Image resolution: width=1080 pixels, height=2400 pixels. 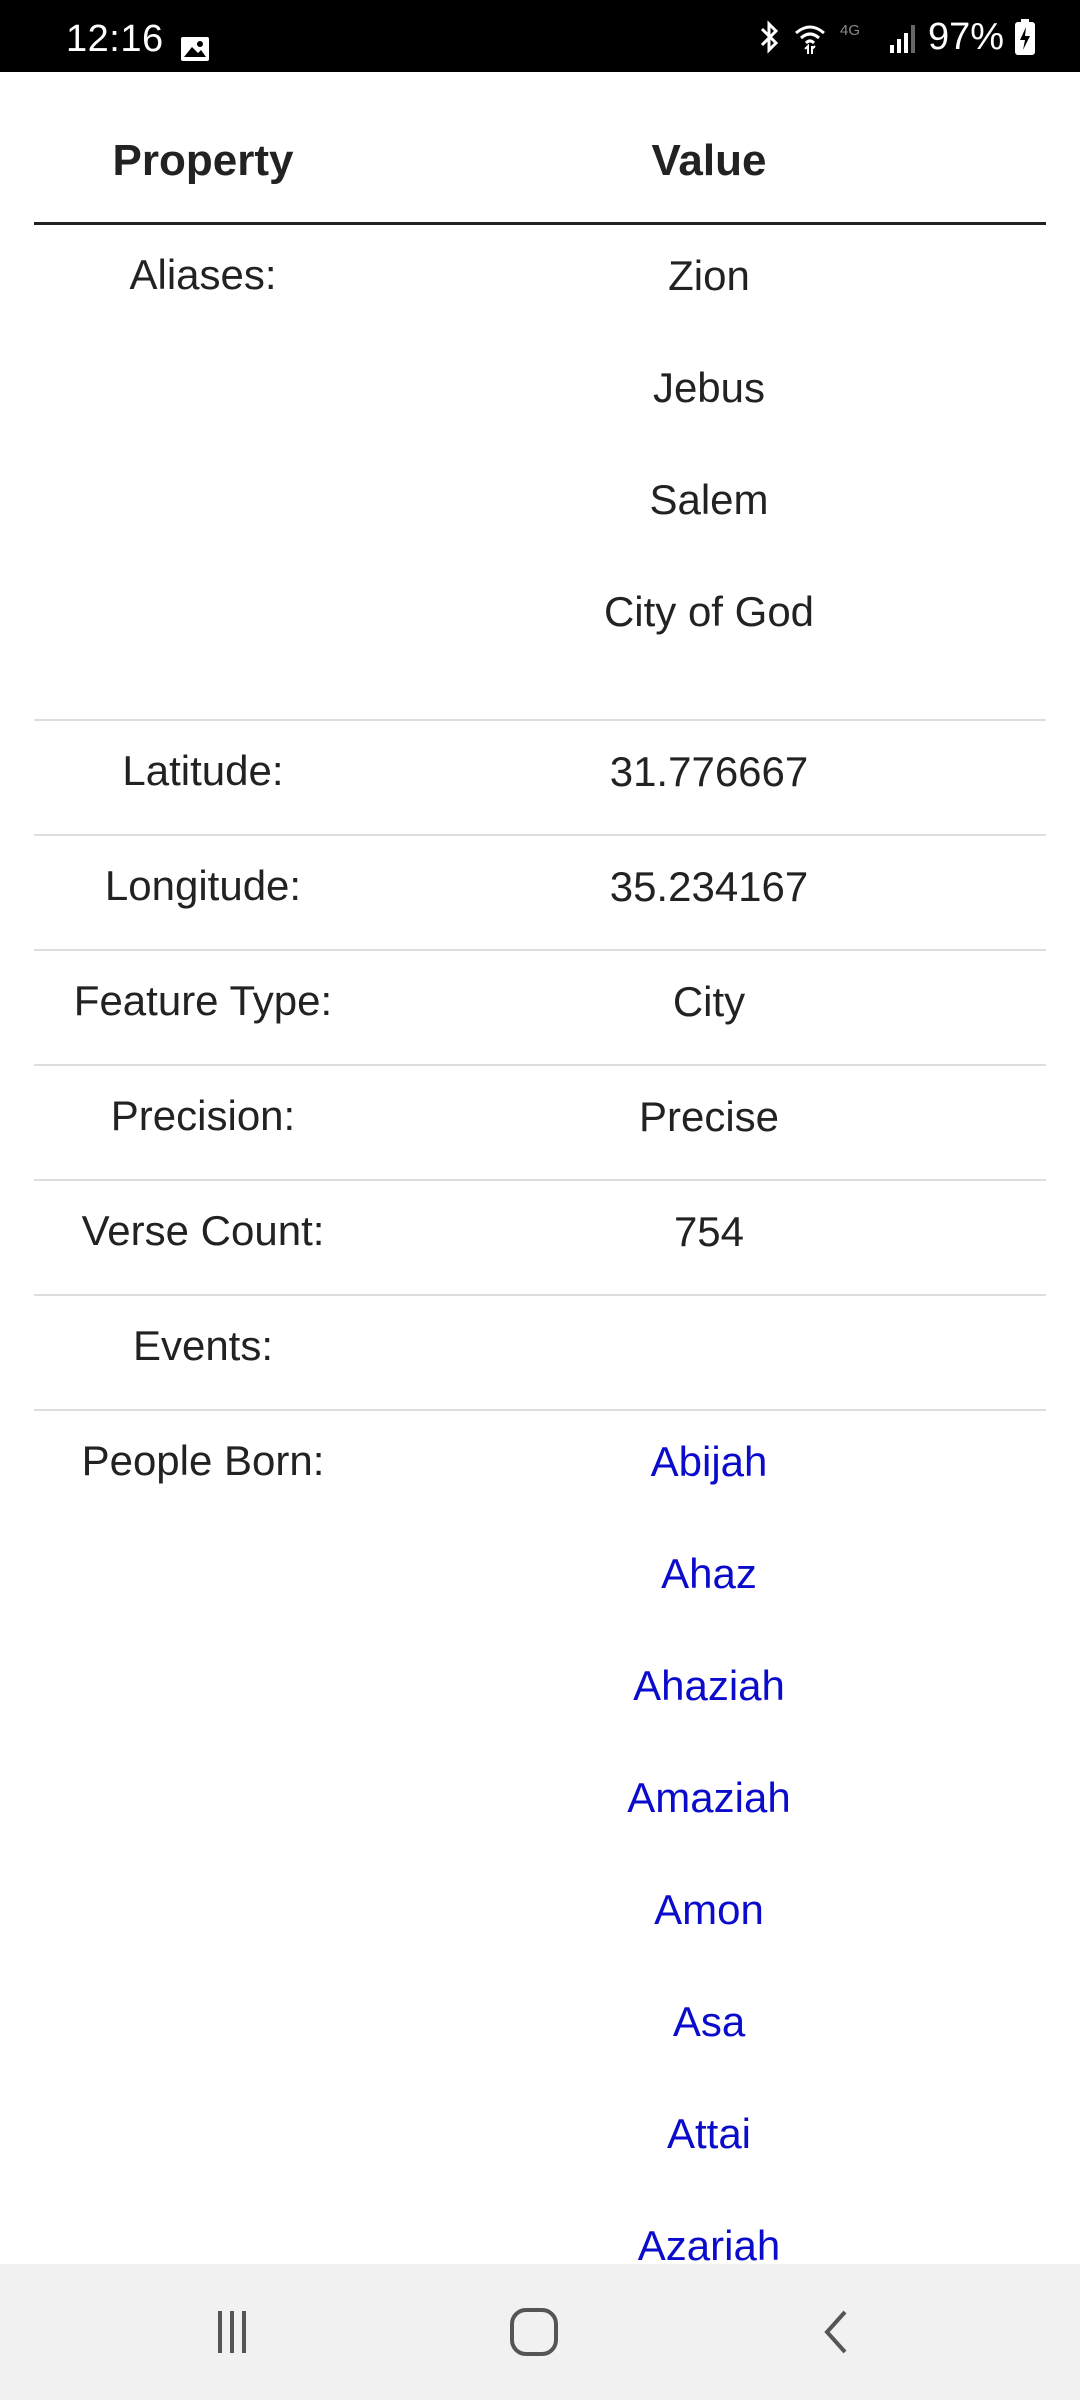 I want to click on home-icon, so click(x=534, y=2332).